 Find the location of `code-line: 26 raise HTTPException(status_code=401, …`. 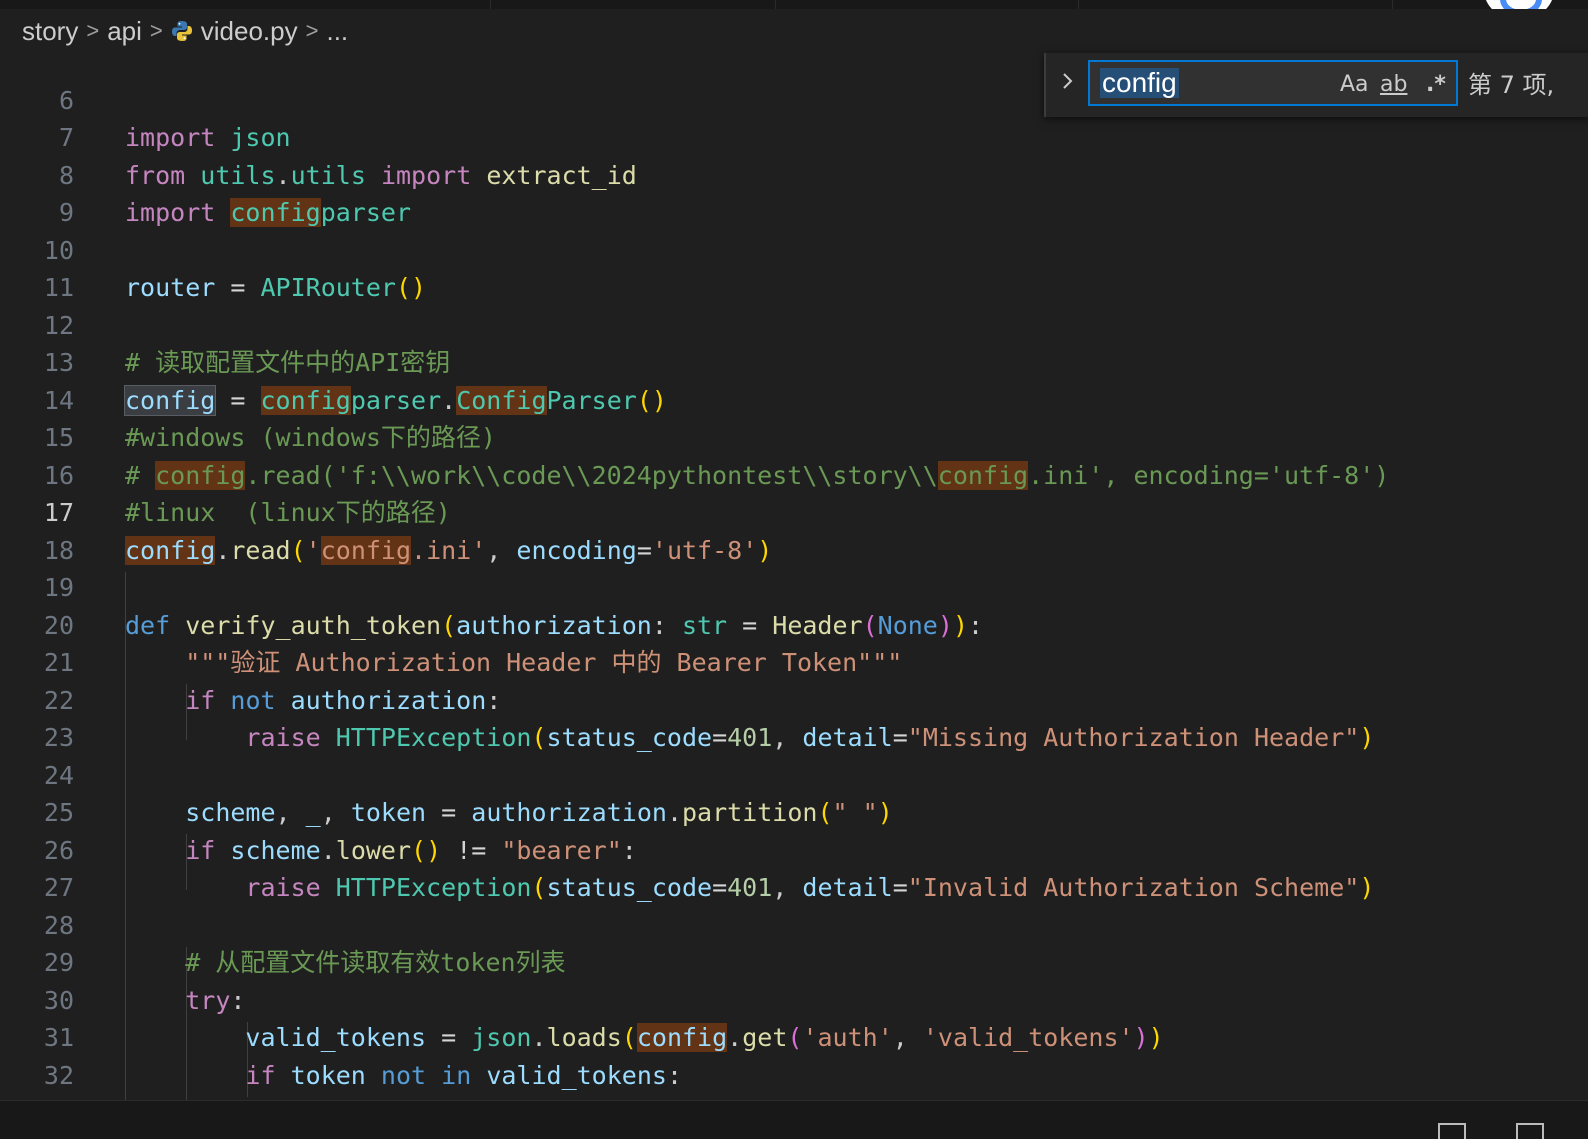

code-line: 26 raise HTTPException(status_code=401, … is located at coordinates (794, 848).